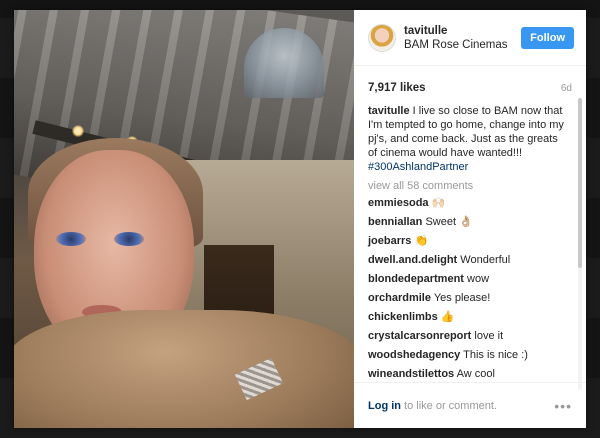 The width and height of the screenshot is (600, 438). Describe the element at coordinates (411, 374) in the screenshot. I see `comment-username: wineandstilettos` at that location.